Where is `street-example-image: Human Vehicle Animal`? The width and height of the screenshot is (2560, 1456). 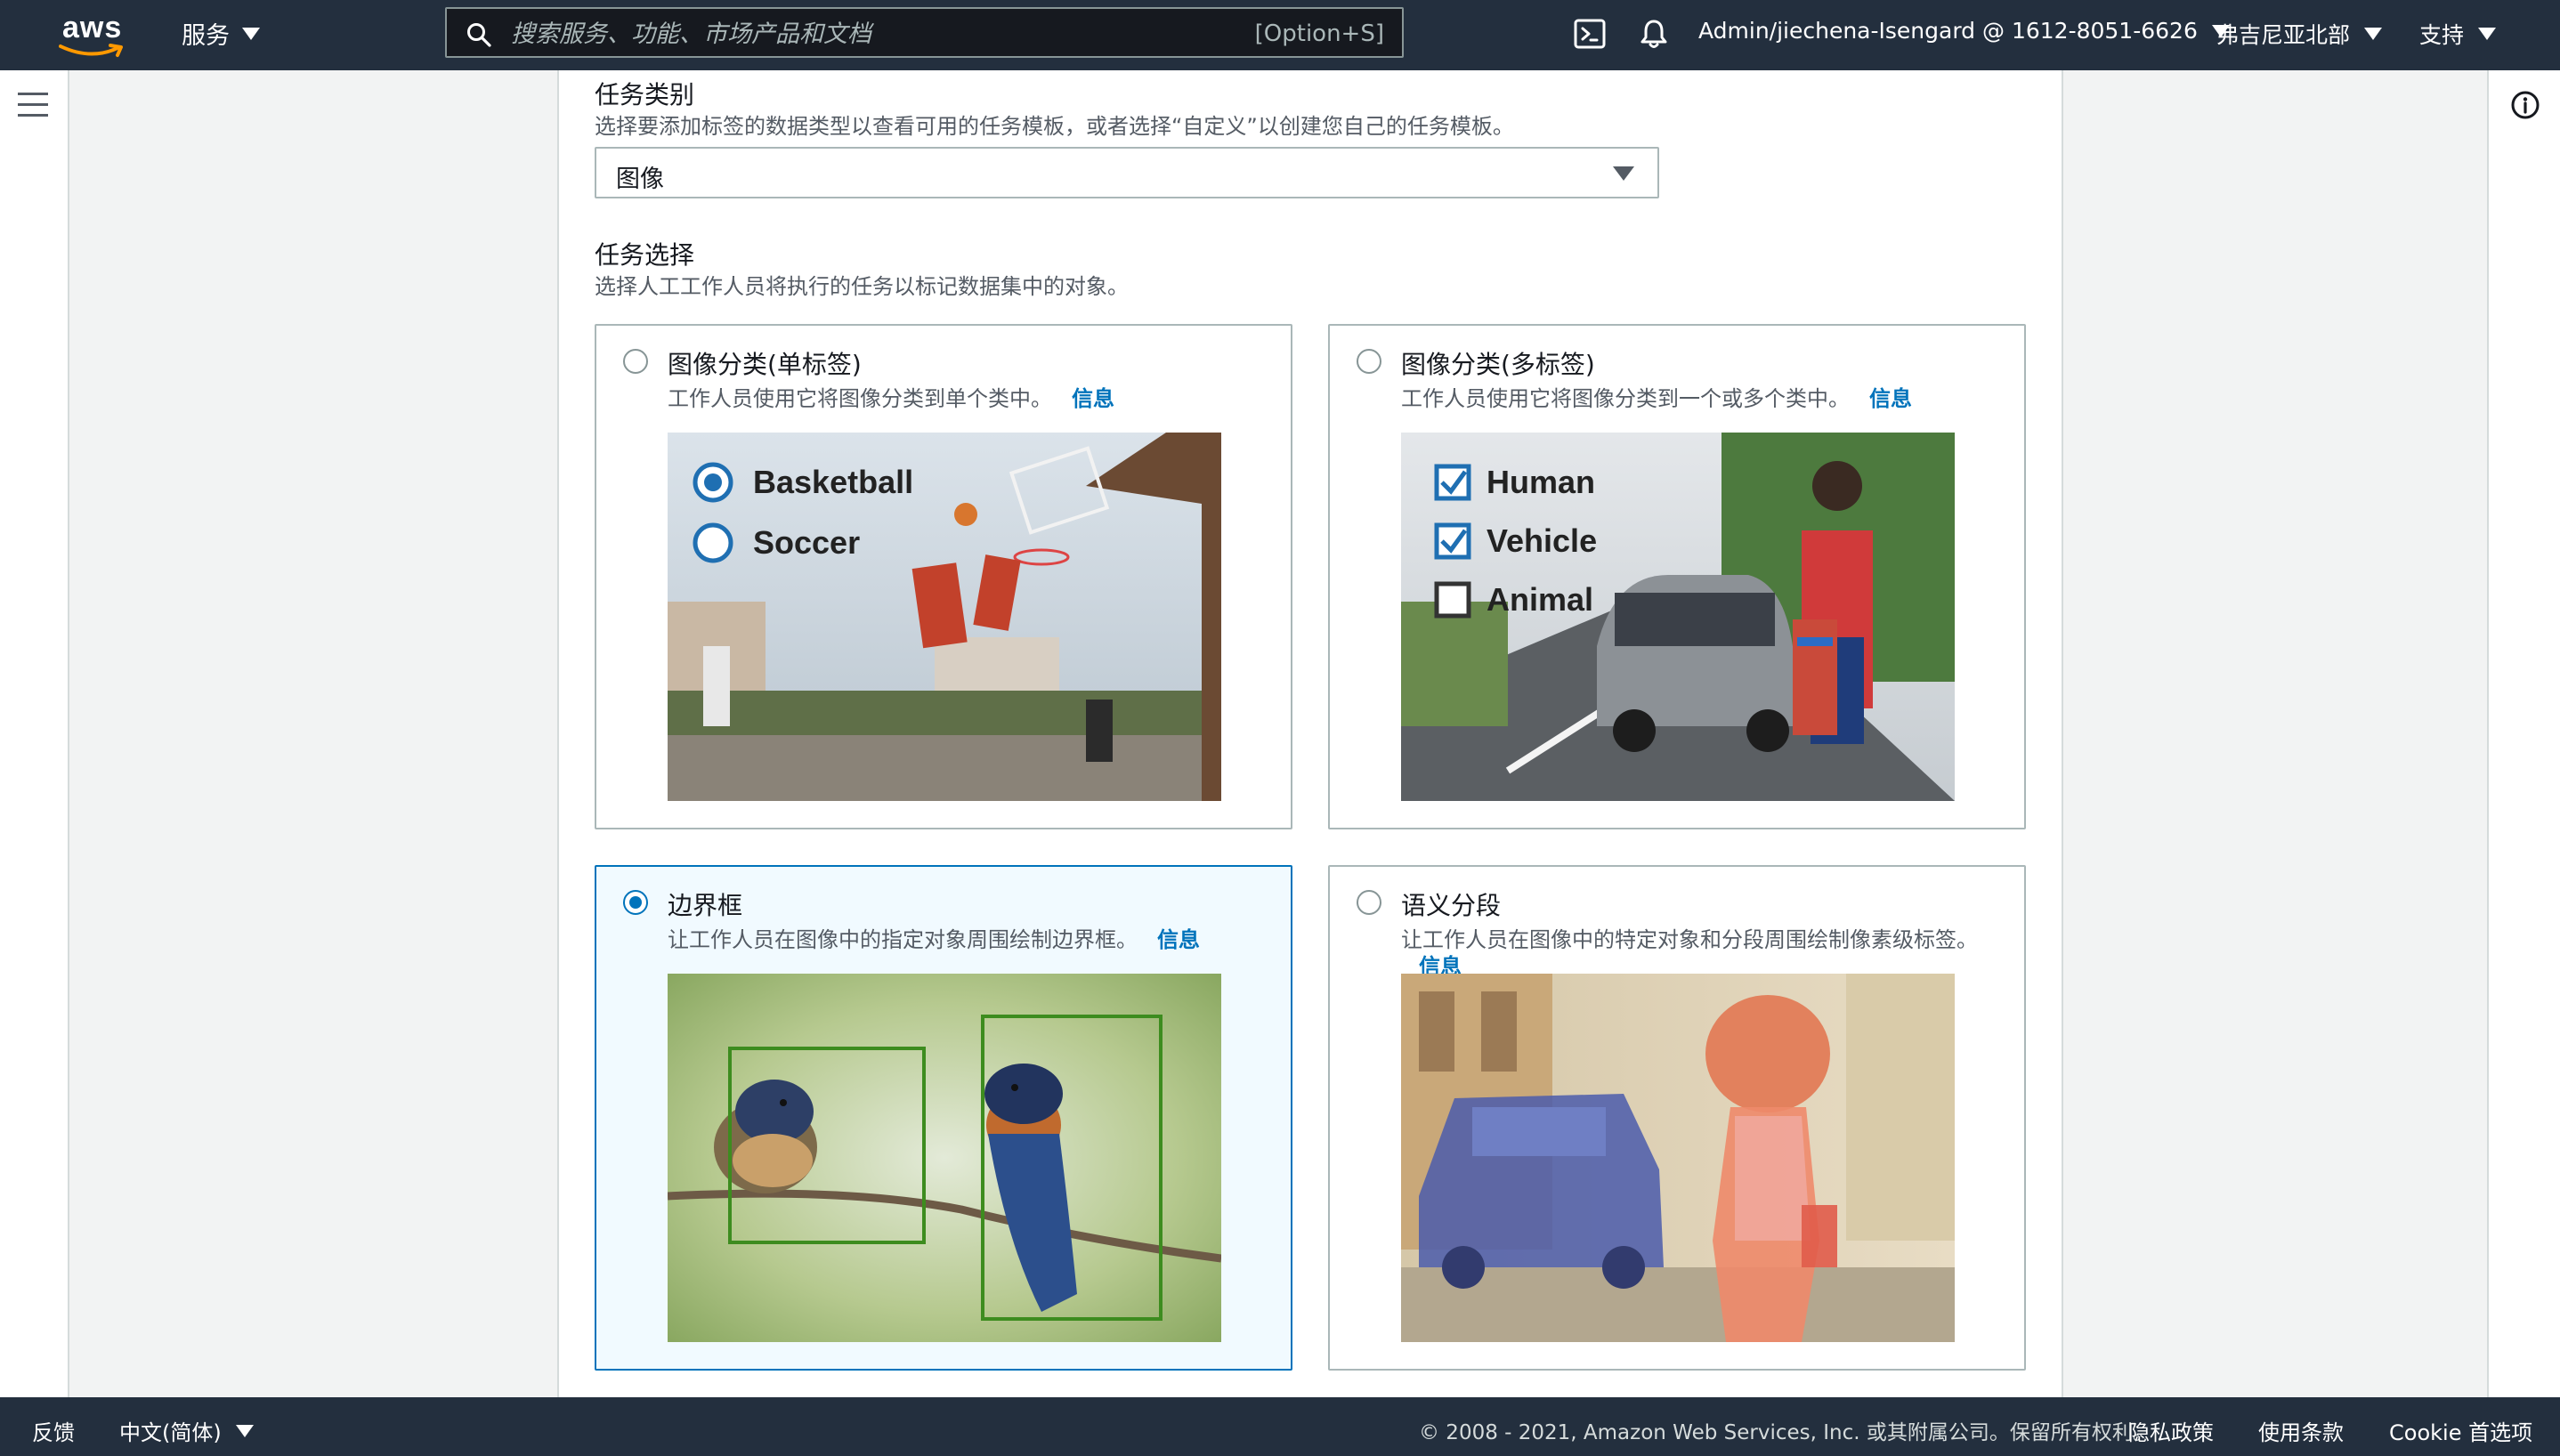 street-example-image: Human Vehicle Animal is located at coordinates (1678, 617).